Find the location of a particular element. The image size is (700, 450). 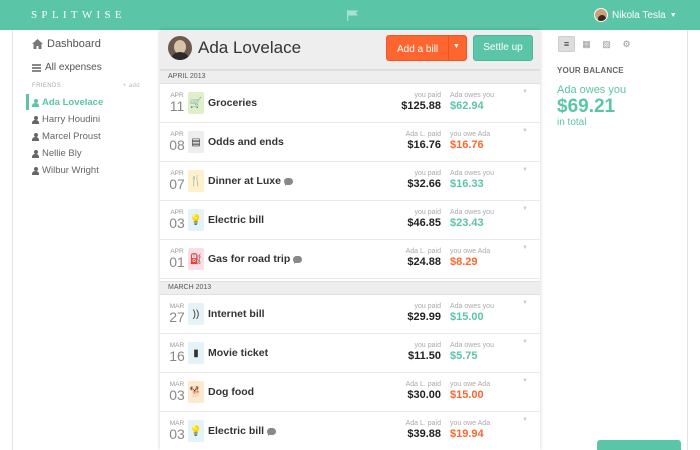

expense-description: Dog food is located at coordinates (231, 392).